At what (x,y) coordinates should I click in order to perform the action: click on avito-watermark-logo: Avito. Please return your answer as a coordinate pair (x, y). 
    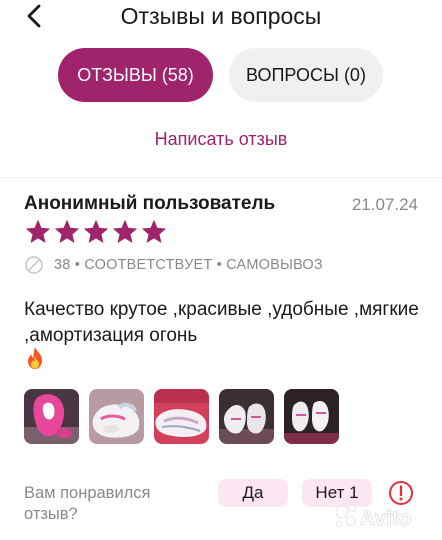
    Looking at the image, I should click on (373, 517).